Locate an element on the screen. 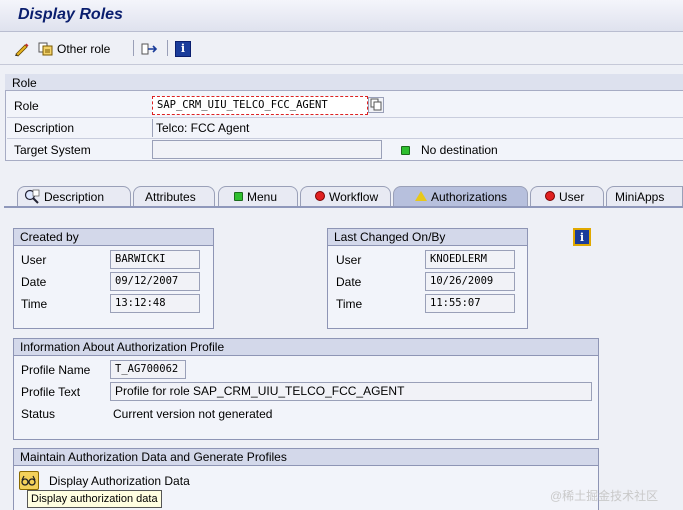 This screenshot has width=683, height=510. created-date-label: Date is located at coordinates (34, 282).